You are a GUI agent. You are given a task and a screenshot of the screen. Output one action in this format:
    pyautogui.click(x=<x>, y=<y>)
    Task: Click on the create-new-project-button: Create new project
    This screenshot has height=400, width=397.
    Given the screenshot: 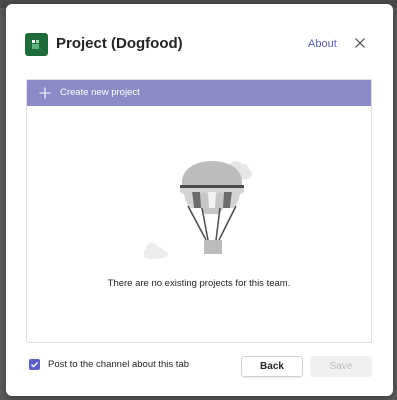 What is the action you would take?
    pyautogui.click(x=199, y=93)
    